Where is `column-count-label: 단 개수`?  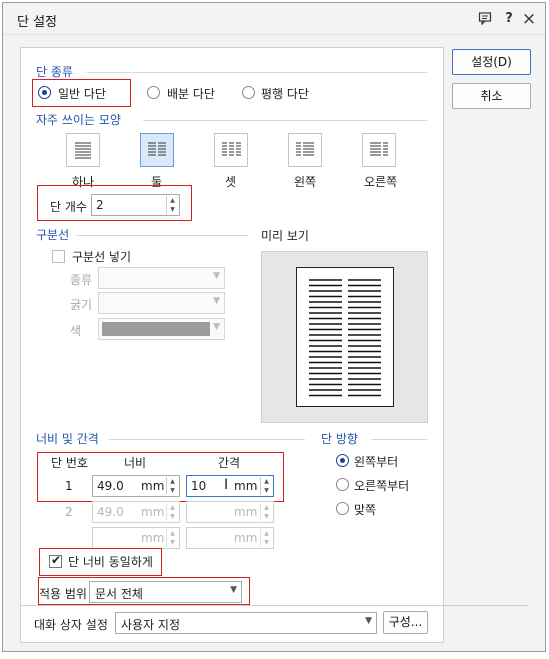
column-count-label: 단 개수 is located at coordinates (68, 207).